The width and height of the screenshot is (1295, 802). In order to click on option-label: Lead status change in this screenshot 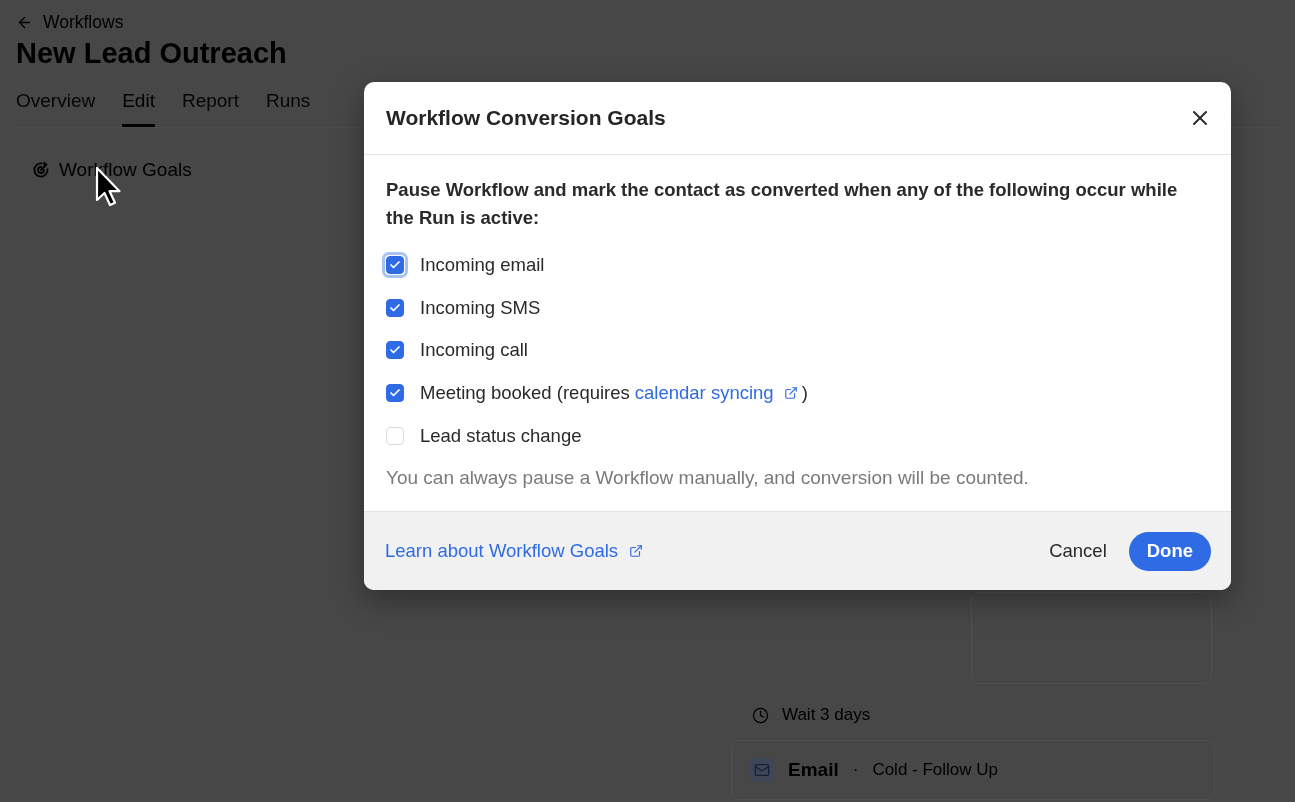, I will do `click(501, 435)`.